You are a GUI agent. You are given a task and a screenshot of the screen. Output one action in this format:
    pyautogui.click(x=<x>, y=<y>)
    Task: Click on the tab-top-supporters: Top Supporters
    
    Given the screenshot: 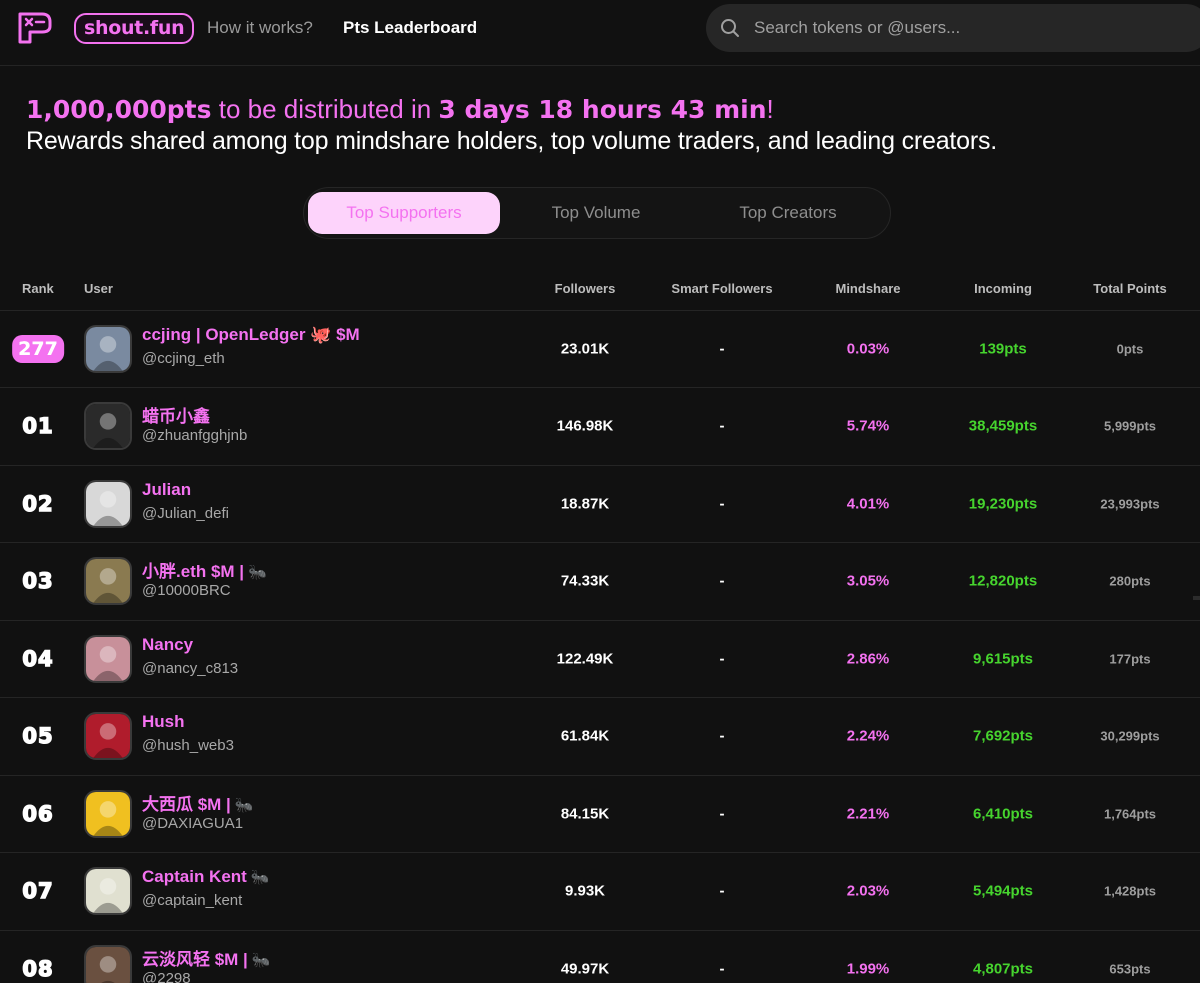 What is the action you would take?
    pyautogui.click(x=404, y=213)
    